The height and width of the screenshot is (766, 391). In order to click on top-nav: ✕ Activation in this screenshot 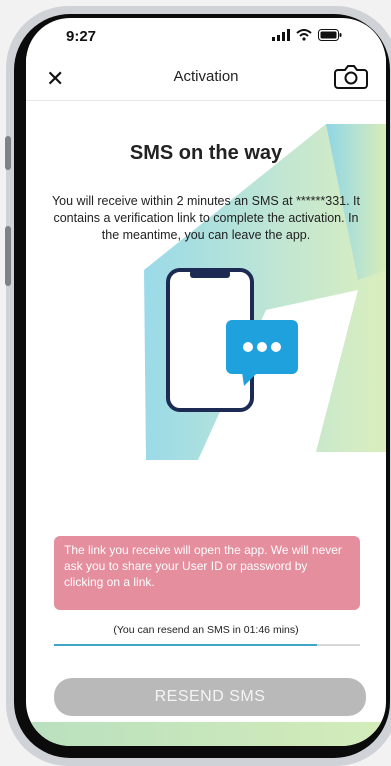, I will do `click(206, 78)`.